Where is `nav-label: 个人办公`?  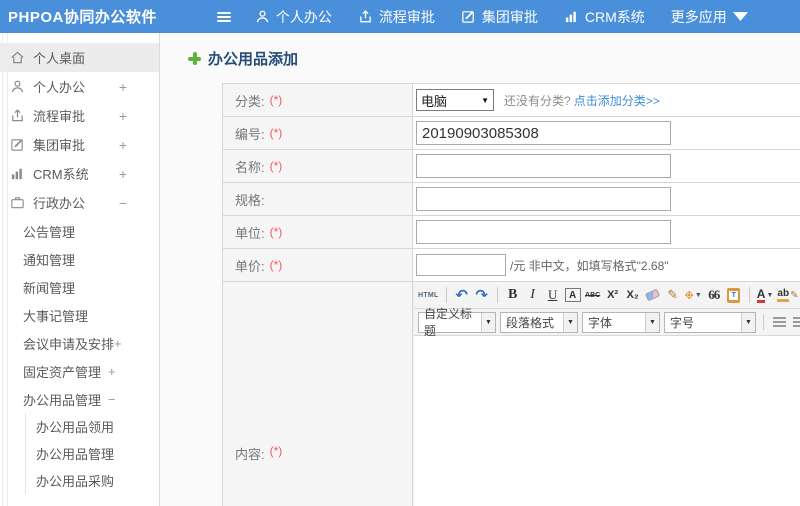
nav-label: 个人办公 is located at coordinates (303, 16).